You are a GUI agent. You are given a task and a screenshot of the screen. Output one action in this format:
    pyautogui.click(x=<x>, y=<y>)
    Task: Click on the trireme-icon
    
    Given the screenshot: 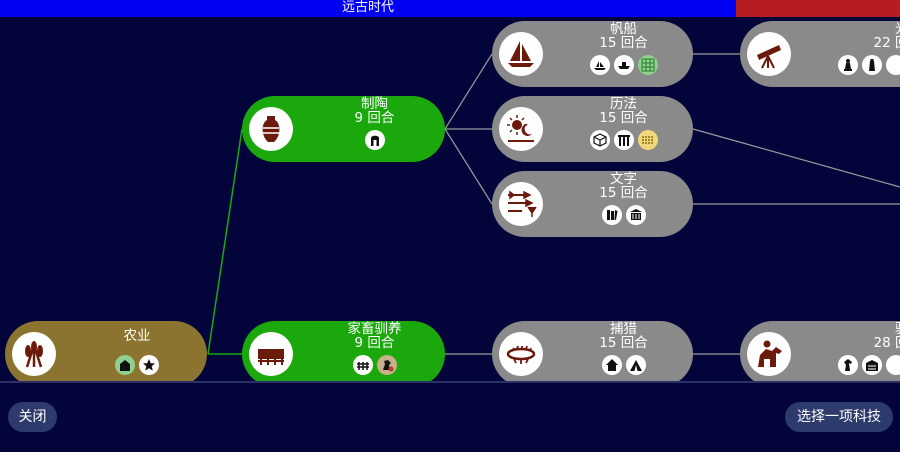 What is the action you would take?
    pyautogui.click(x=599, y=65)
    